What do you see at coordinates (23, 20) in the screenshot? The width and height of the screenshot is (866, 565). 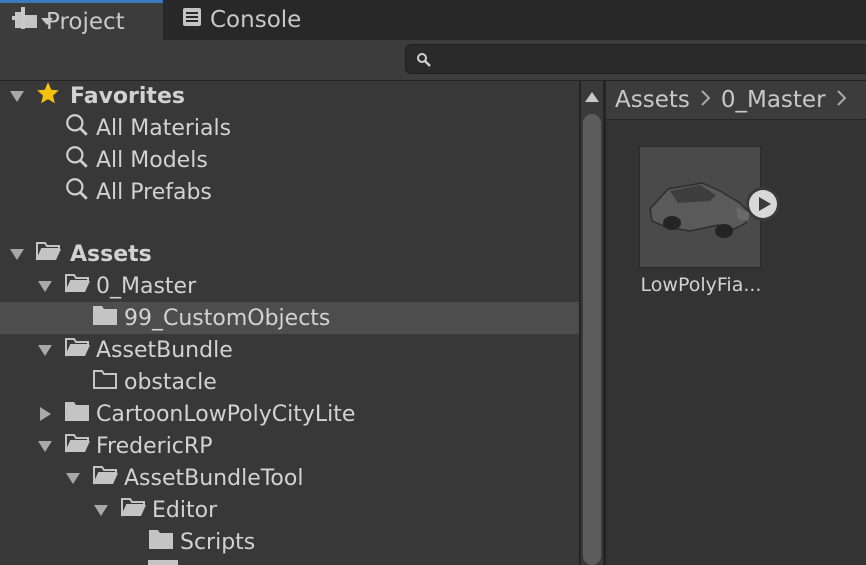 I see `plus-icon` at bounding box center [23, 20].